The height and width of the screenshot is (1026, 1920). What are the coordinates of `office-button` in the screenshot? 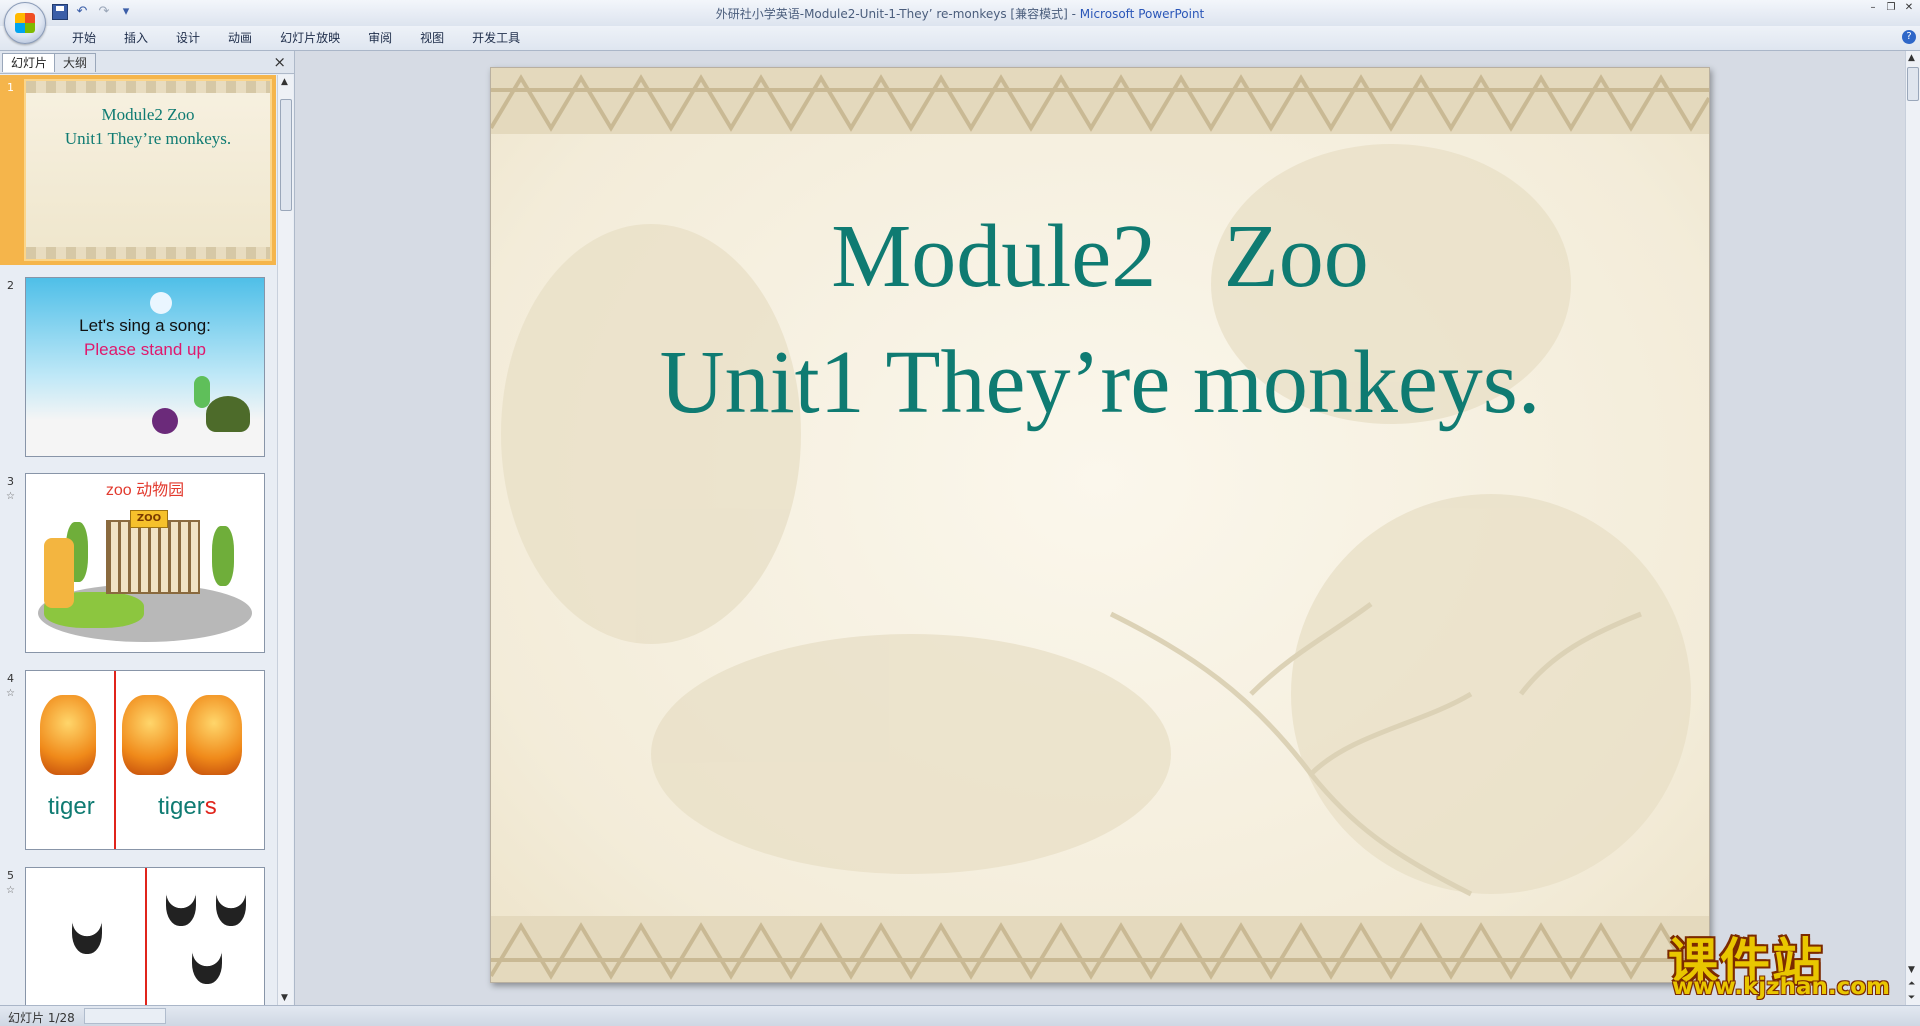 It's located at (25, 23).